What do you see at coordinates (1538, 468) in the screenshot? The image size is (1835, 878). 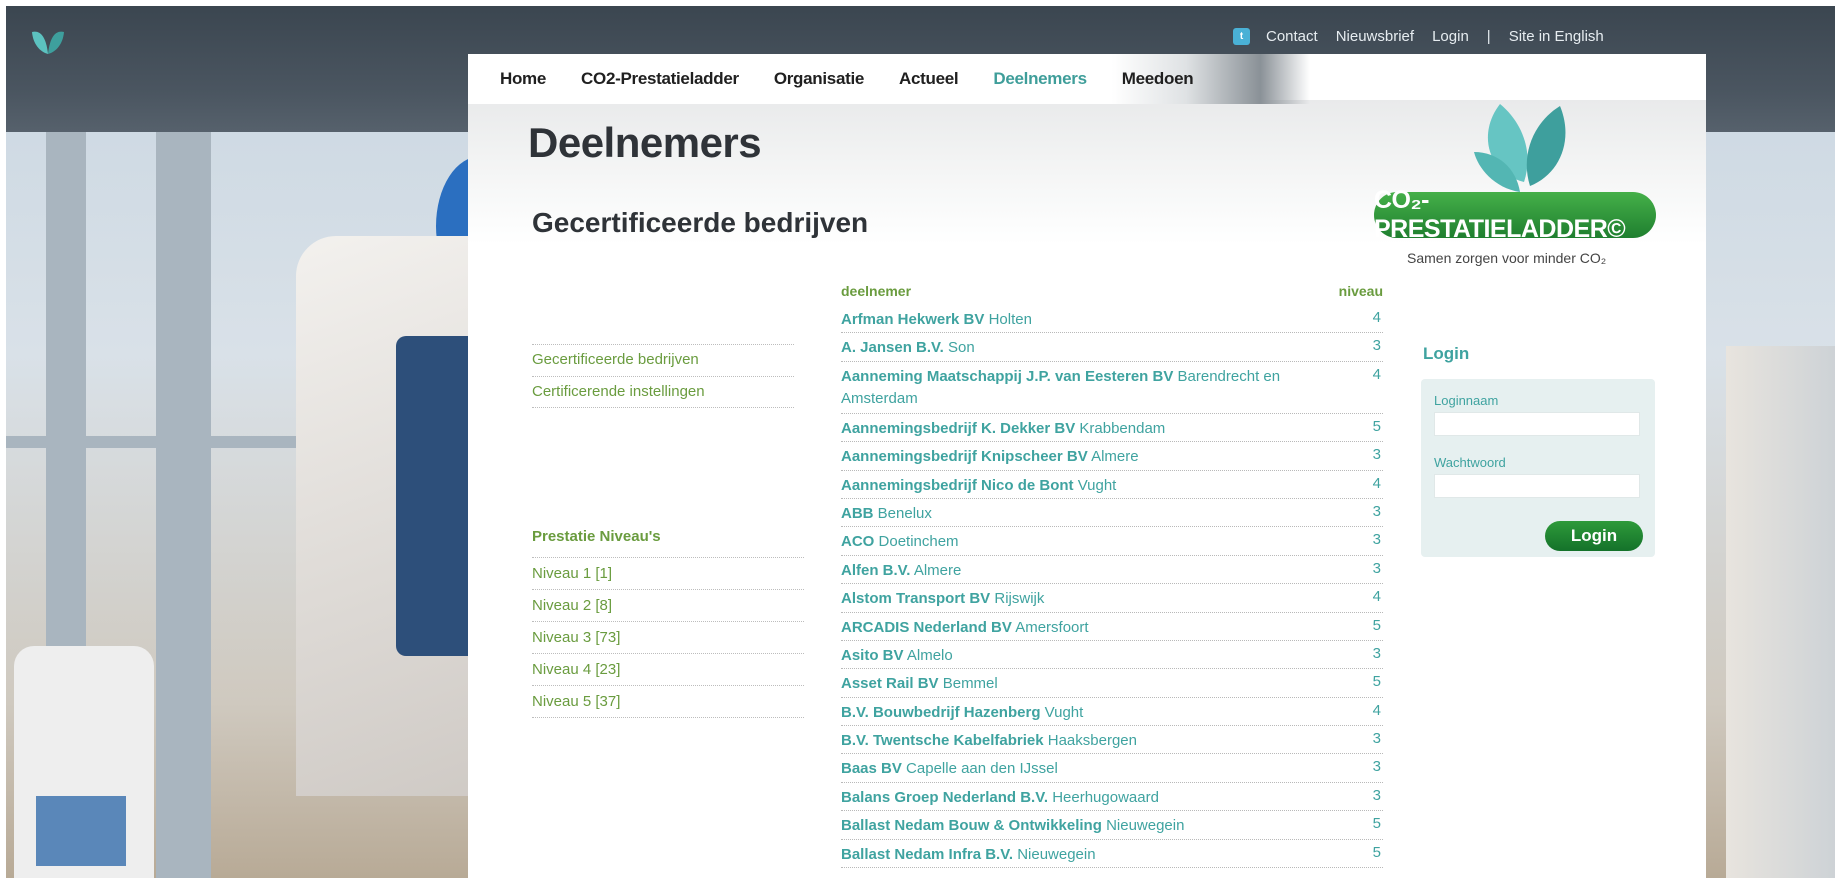 I see `login-form: Loginnaam Wachtwoord Login` at bounding box center [1538, 468].